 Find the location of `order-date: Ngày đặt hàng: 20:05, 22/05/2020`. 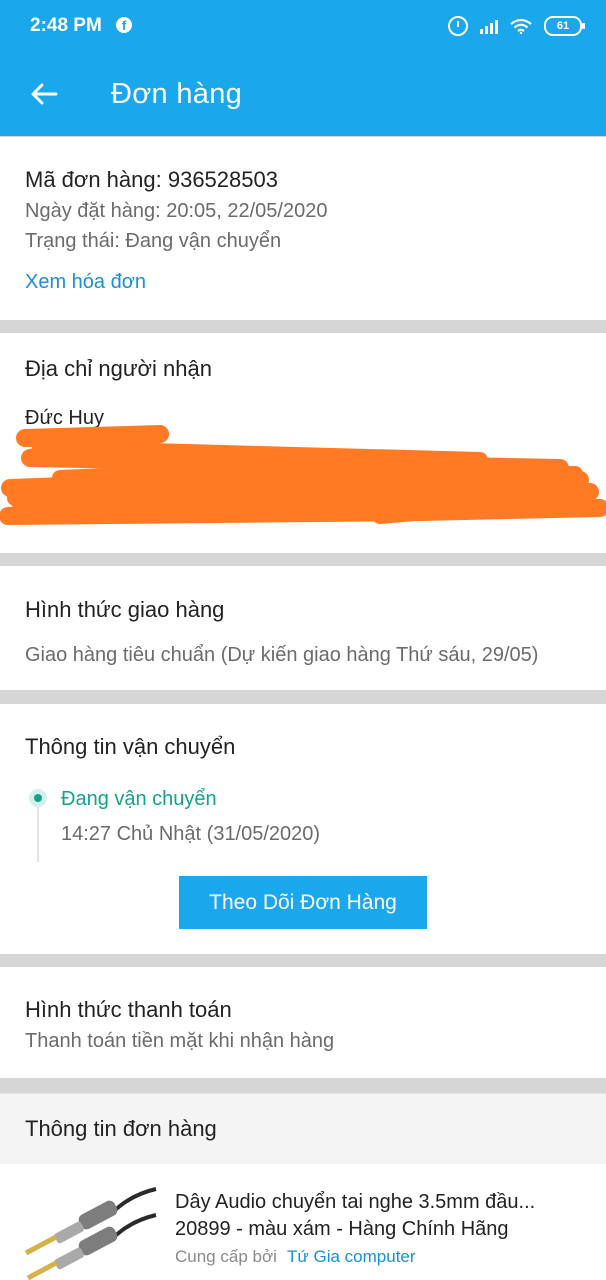

order-date: Ngày đặt hàng: 20:05, 22/05/2020 is located at coordinates (176, 211).